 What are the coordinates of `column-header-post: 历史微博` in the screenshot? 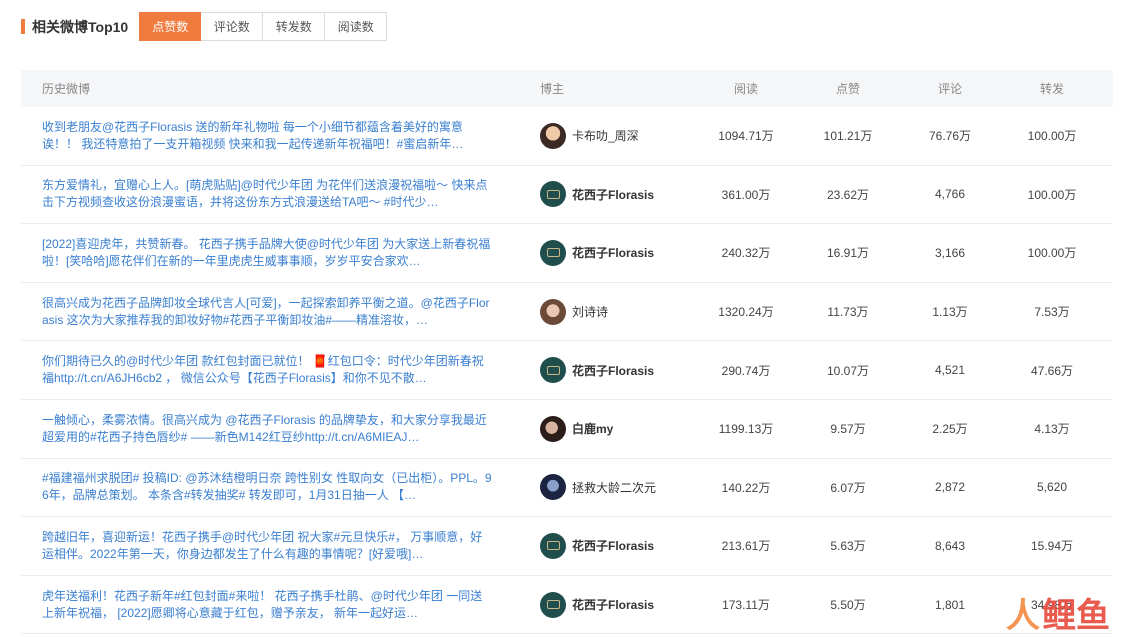 It's located at (66, 89).